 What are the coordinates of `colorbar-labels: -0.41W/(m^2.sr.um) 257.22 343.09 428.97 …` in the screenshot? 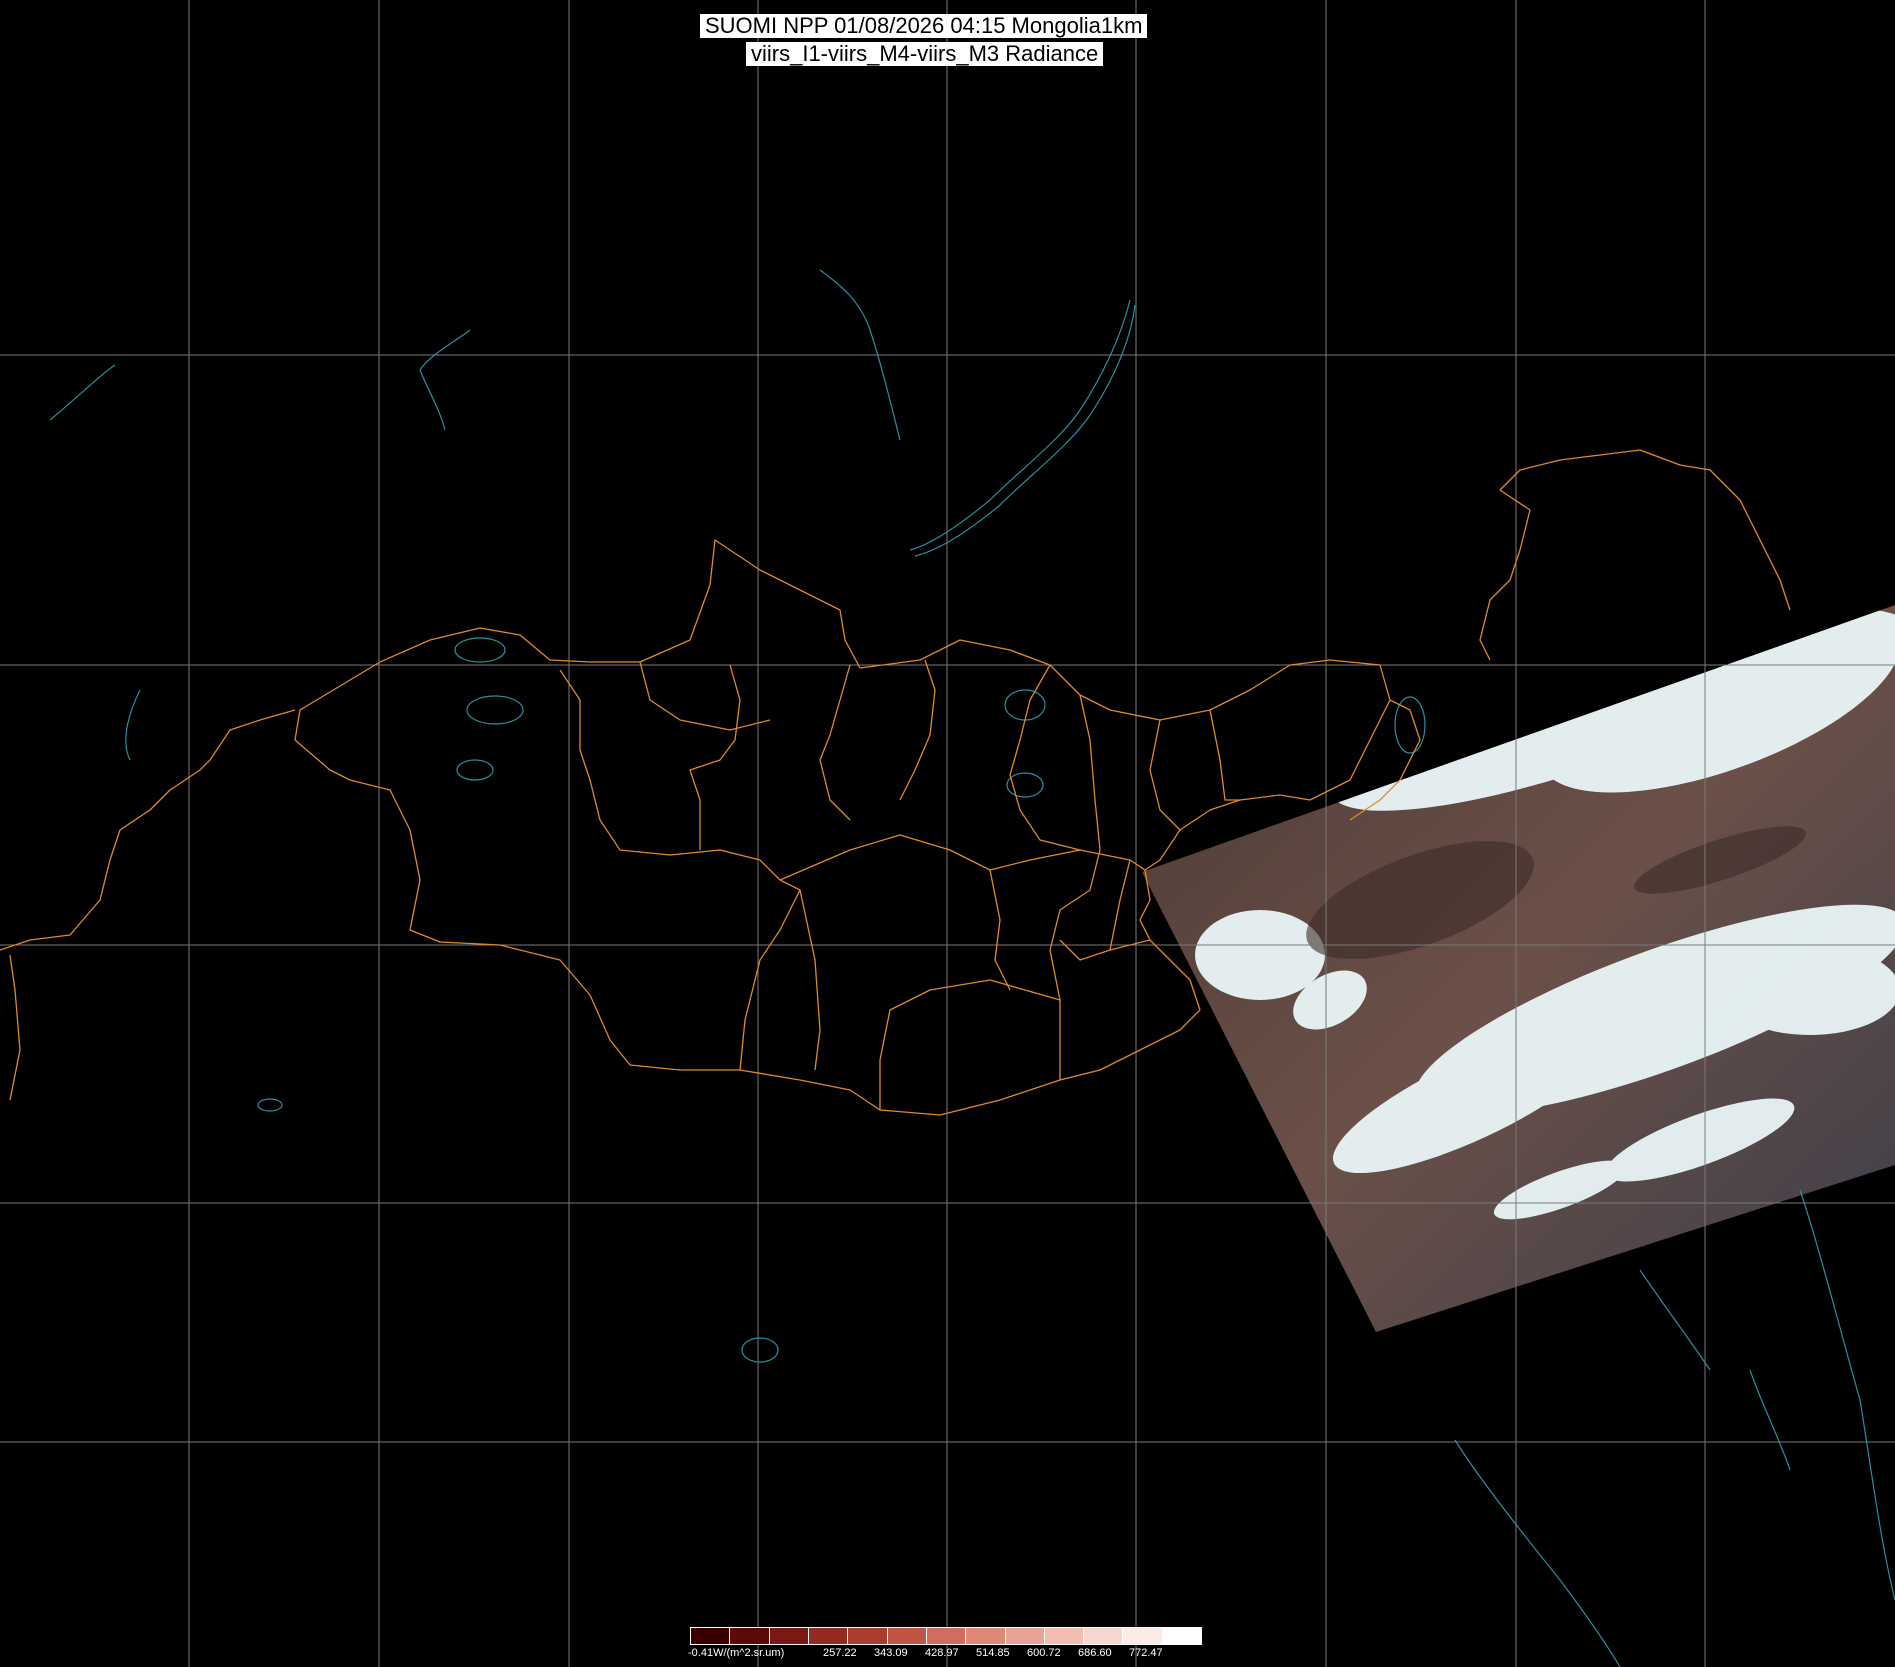 It's located at (950, 1655).